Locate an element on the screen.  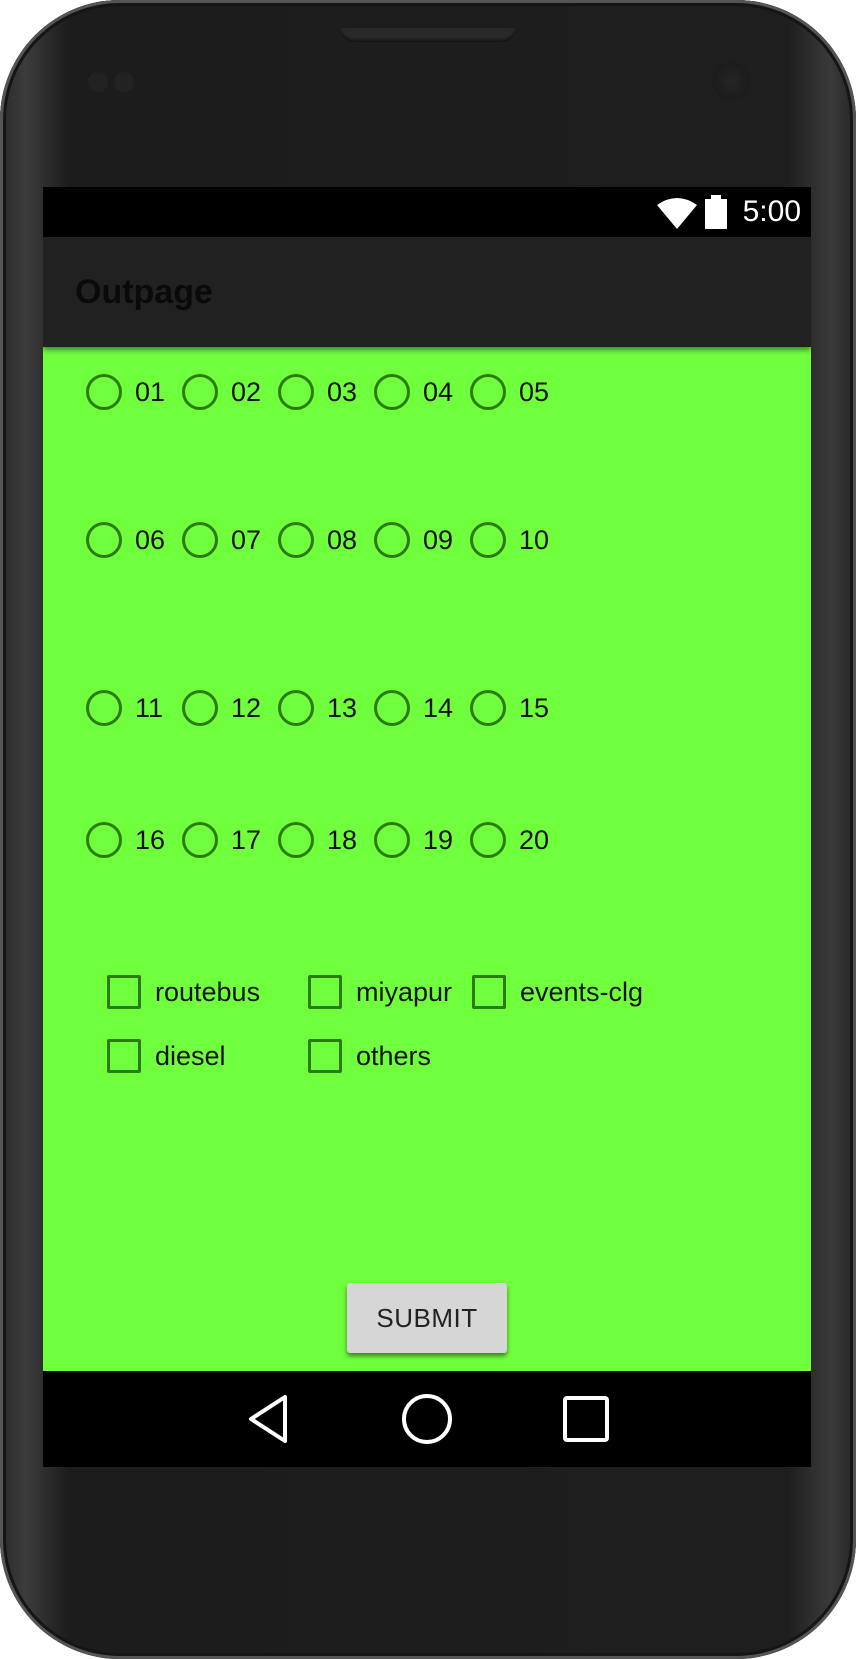
checkbox-miyapur: miyapur is located at coordinates (380, 992).